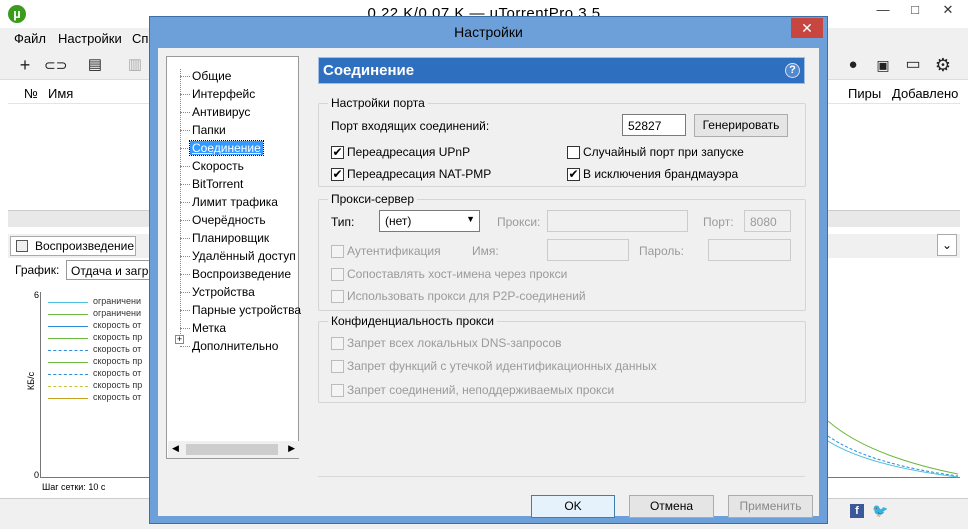 This screenshot has width=968, height=529. I want to click on no-dns-checkbox, so click(337, 343).